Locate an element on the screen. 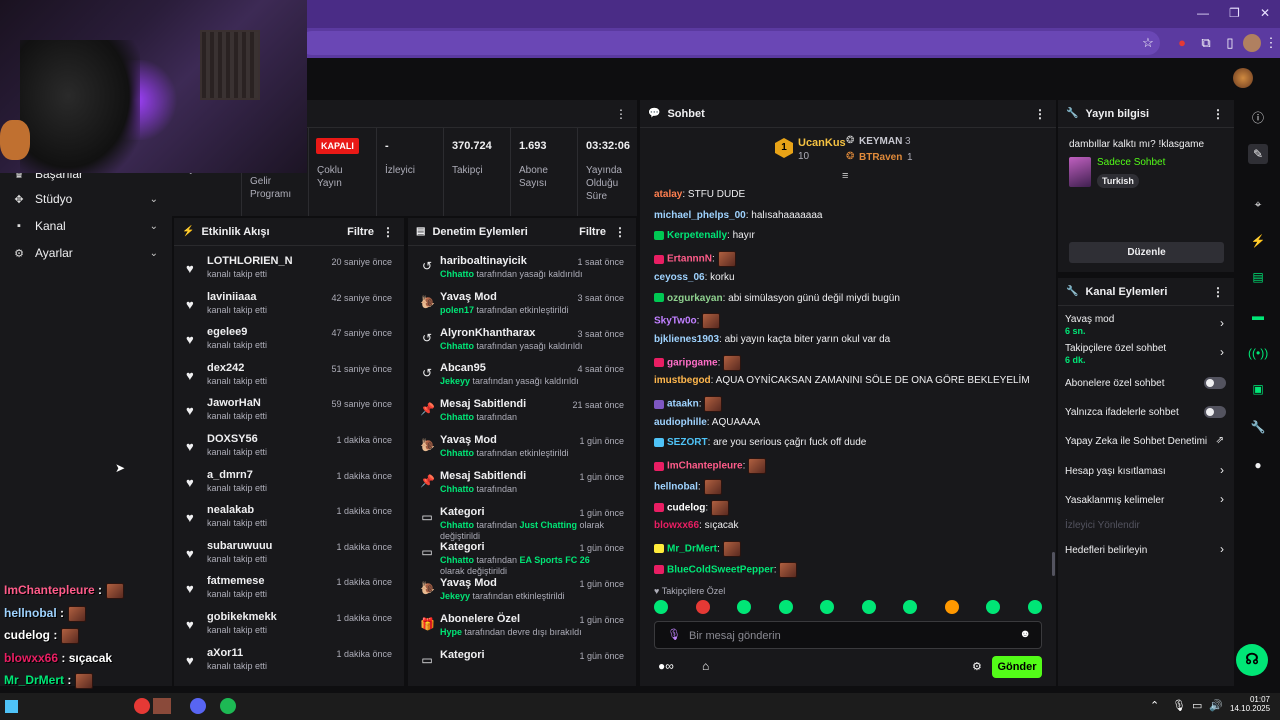 This screenshot has height=720, width=1280. multistream-status-badge: KAPALI is located at coordinates (337, 146).